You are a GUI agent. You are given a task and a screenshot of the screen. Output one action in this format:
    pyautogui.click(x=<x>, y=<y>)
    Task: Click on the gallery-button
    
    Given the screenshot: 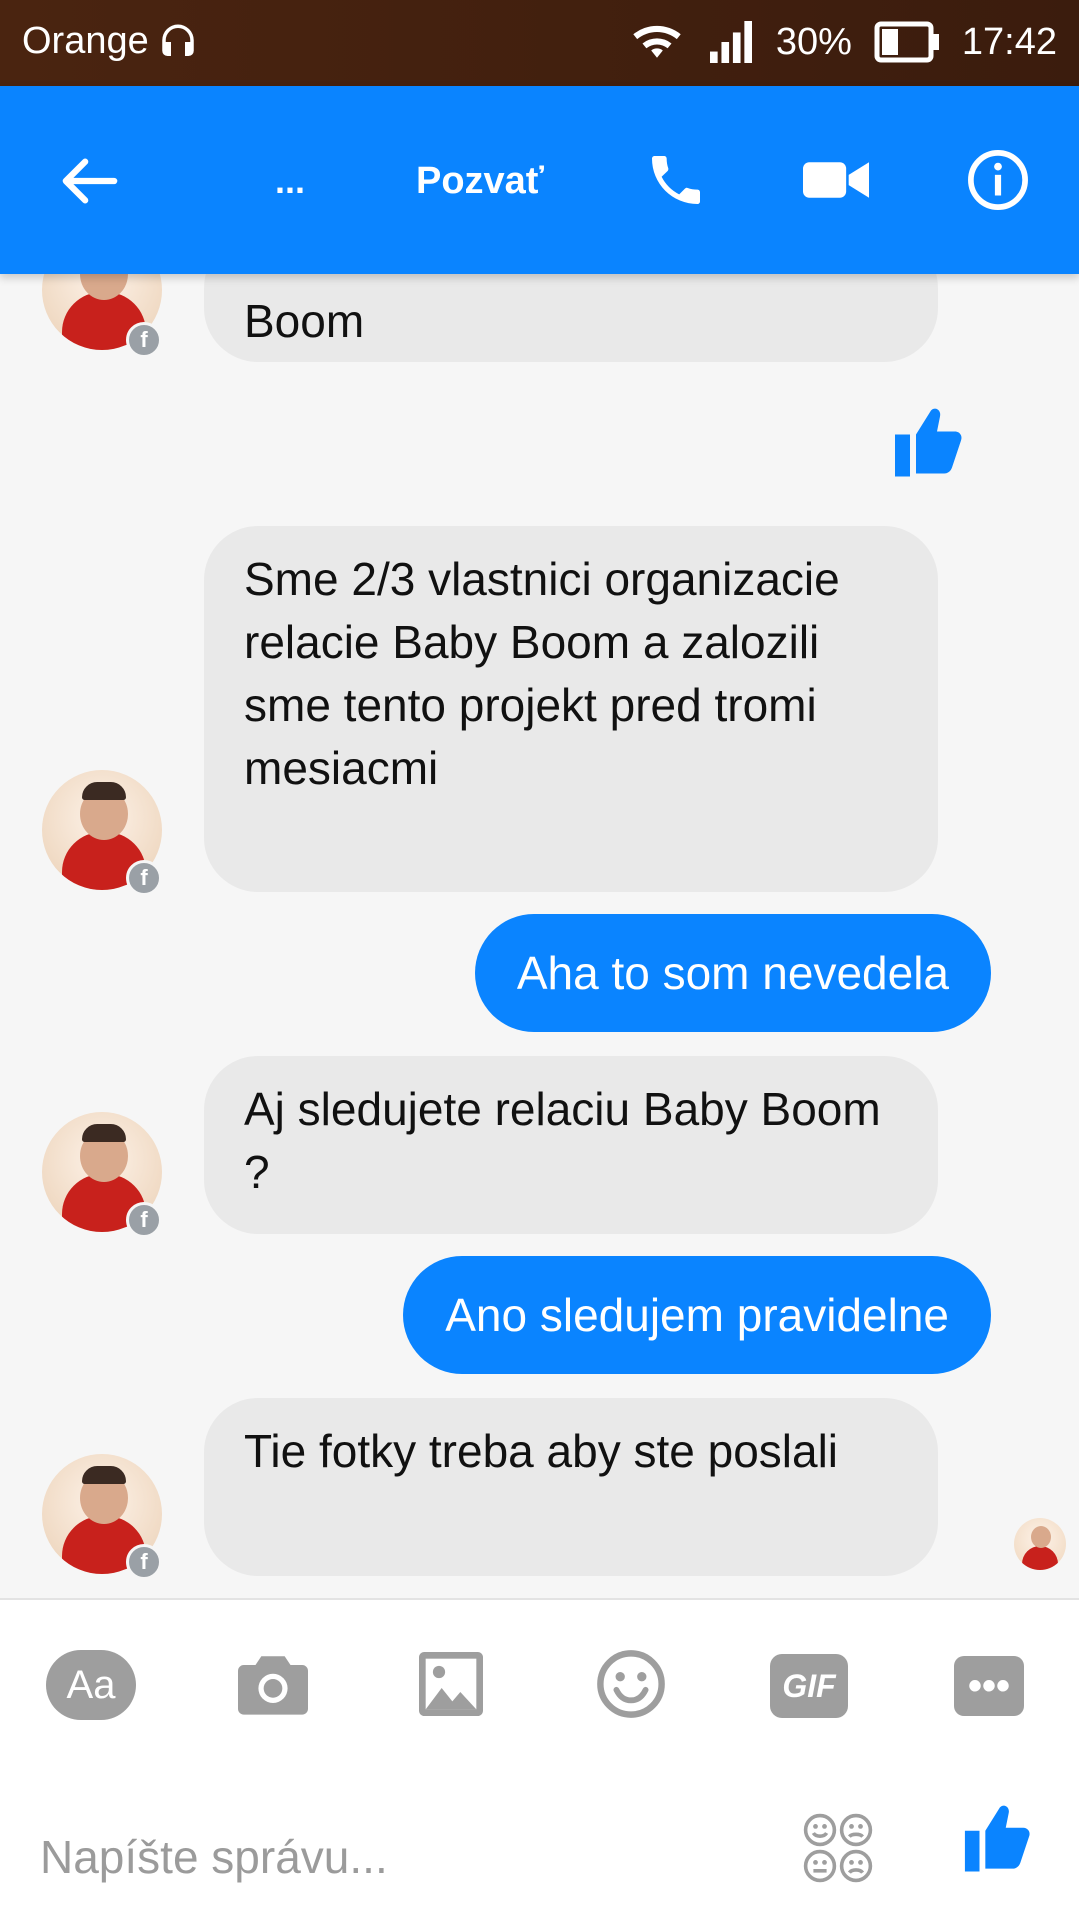 What is the action you would take?
    pyautogui.click(x=451, y=1684)
    